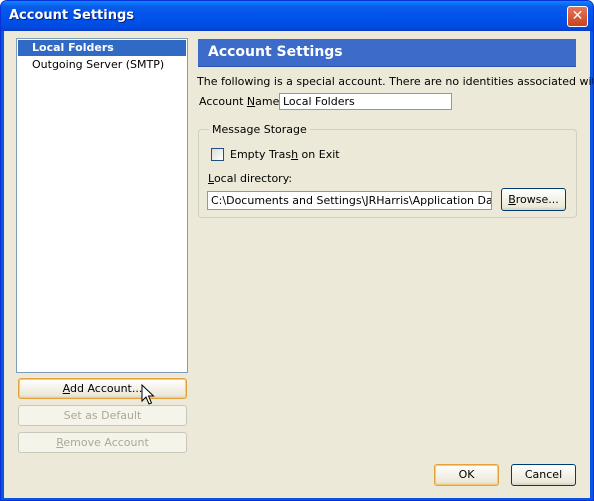 This screenshot has width=594, height=501. Describe the element at coordinates (297, 16) in the screenshot. I see `title-bar: Account Settings ✕` at that location.